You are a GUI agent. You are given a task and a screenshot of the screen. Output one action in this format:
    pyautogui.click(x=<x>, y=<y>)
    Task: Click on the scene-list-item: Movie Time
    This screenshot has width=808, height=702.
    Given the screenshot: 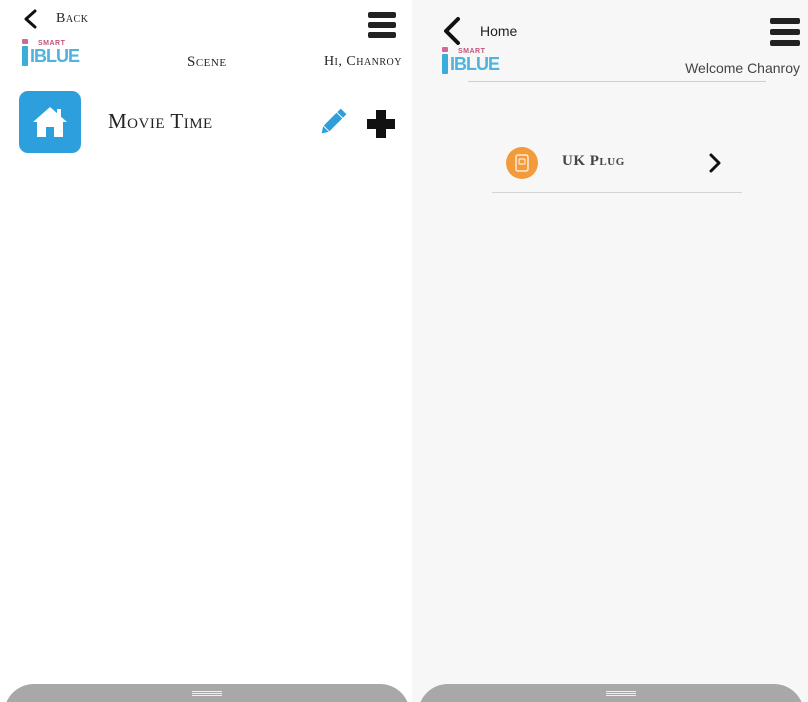 What is the action you would take?
    pyautogui.click(x=210, y=123)
    